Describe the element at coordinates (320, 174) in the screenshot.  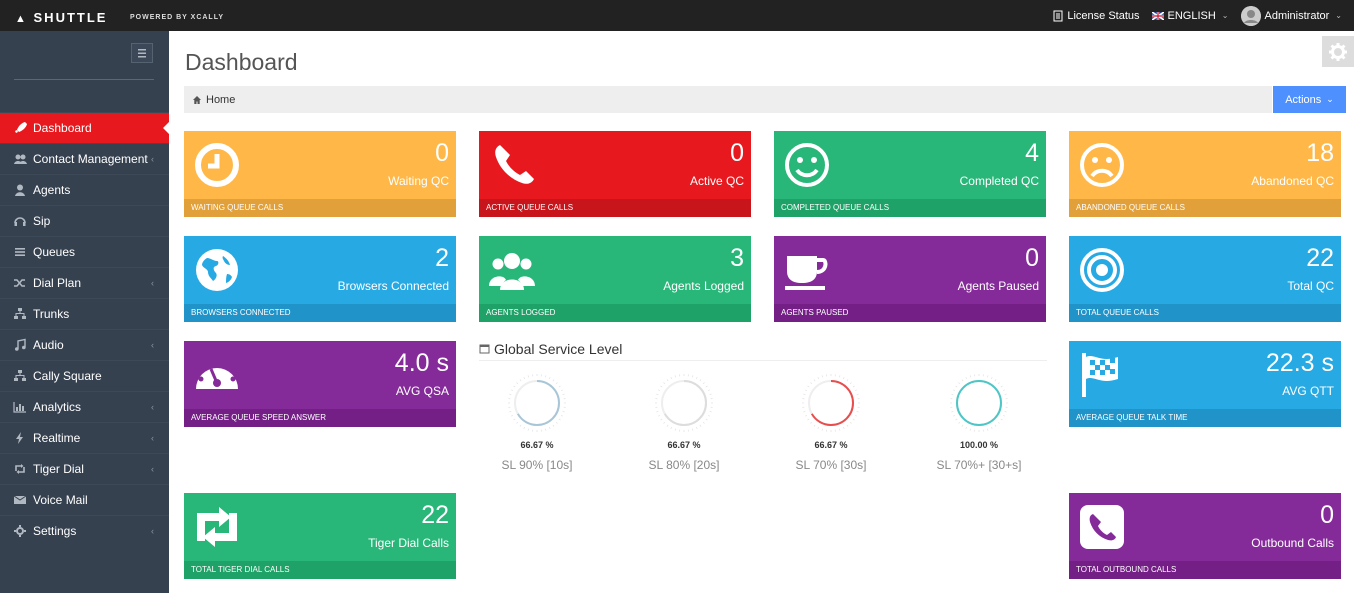
I see `stat-tile-waiting-queue-calls: 0 Waiting QC WAITING QUEUE CALLS` at that location.